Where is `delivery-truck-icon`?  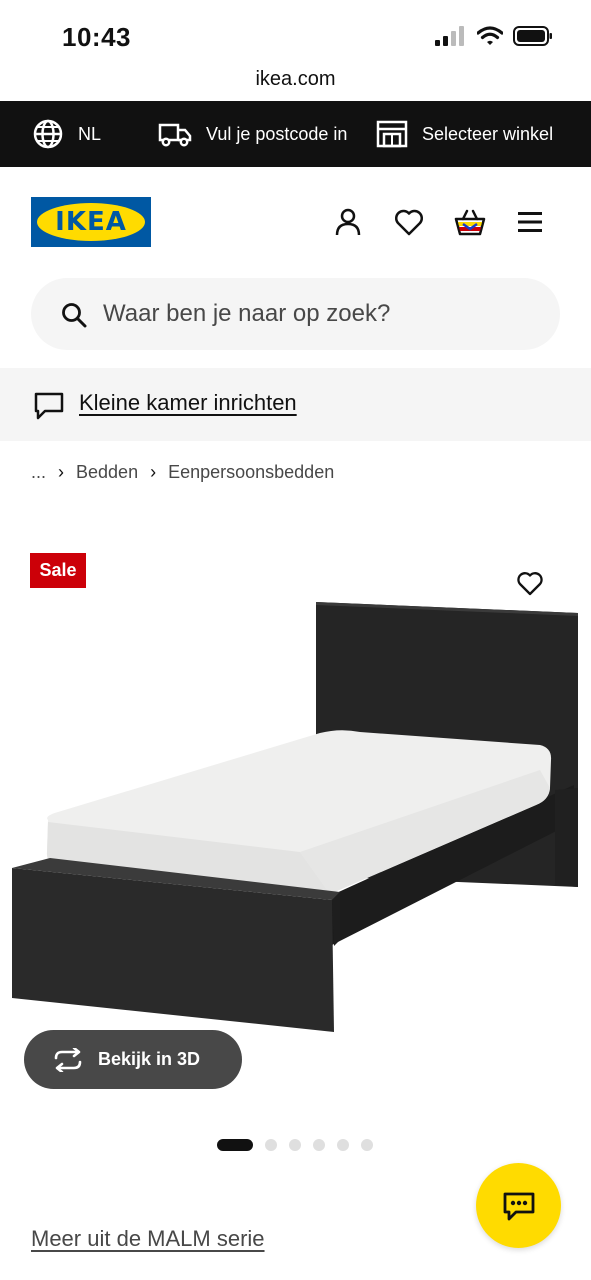 delivery-truck-icon is located at coordinates (175, 135).